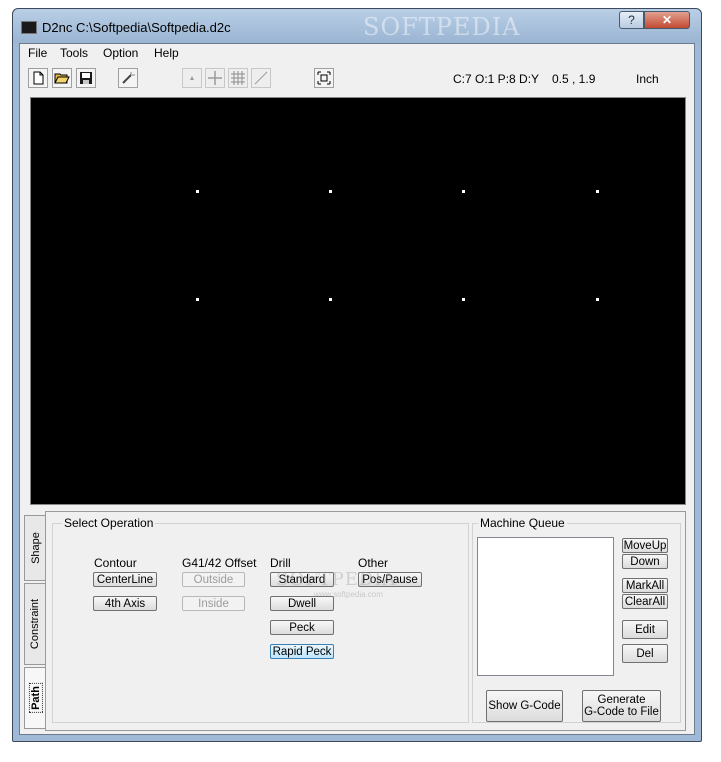 This screenshot has width=721, height=762. Describe the element at coordinates (645, 601) in the screenshot. I see `clear-all-button: ClearAll` at that location.